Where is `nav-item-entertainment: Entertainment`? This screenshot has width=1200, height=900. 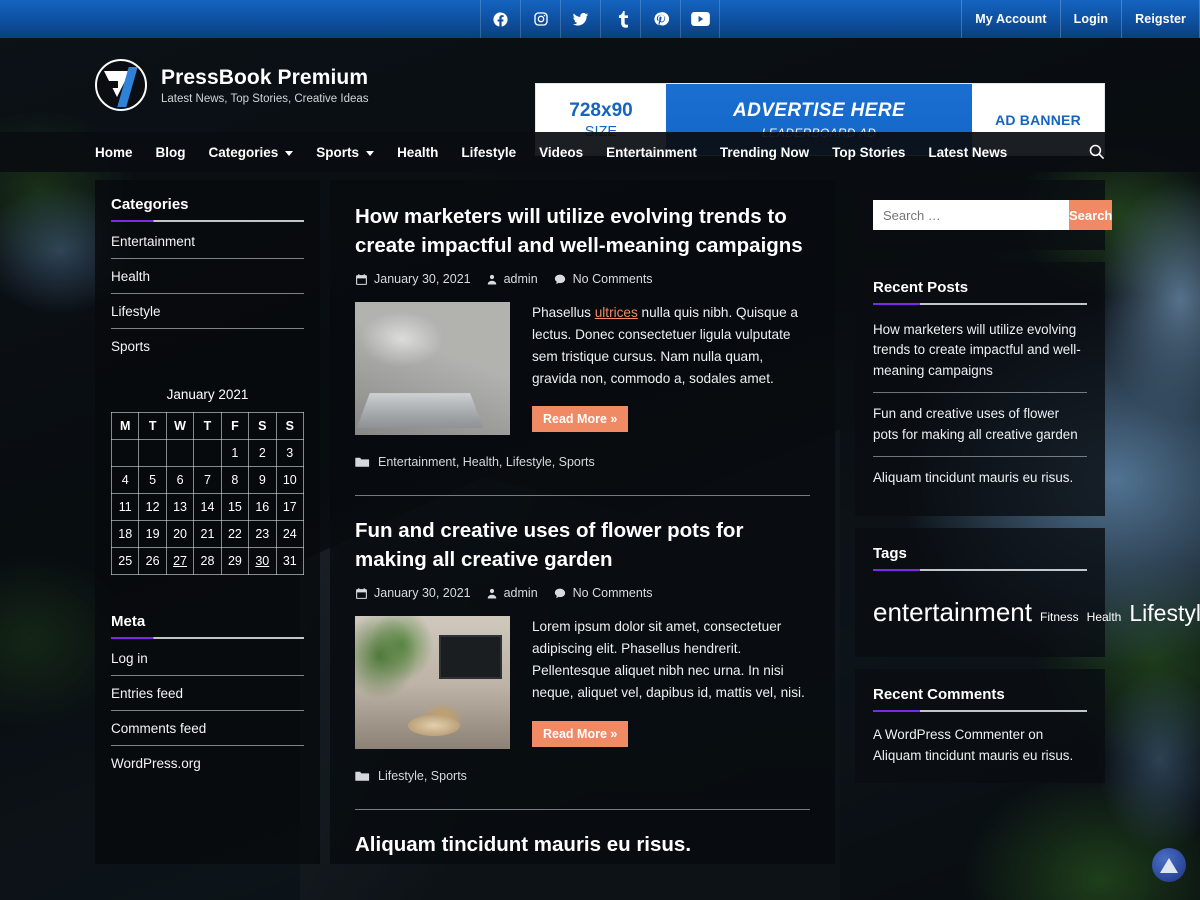
nav-item-entertainment: Entertainment is located at coordinates (651, 152).